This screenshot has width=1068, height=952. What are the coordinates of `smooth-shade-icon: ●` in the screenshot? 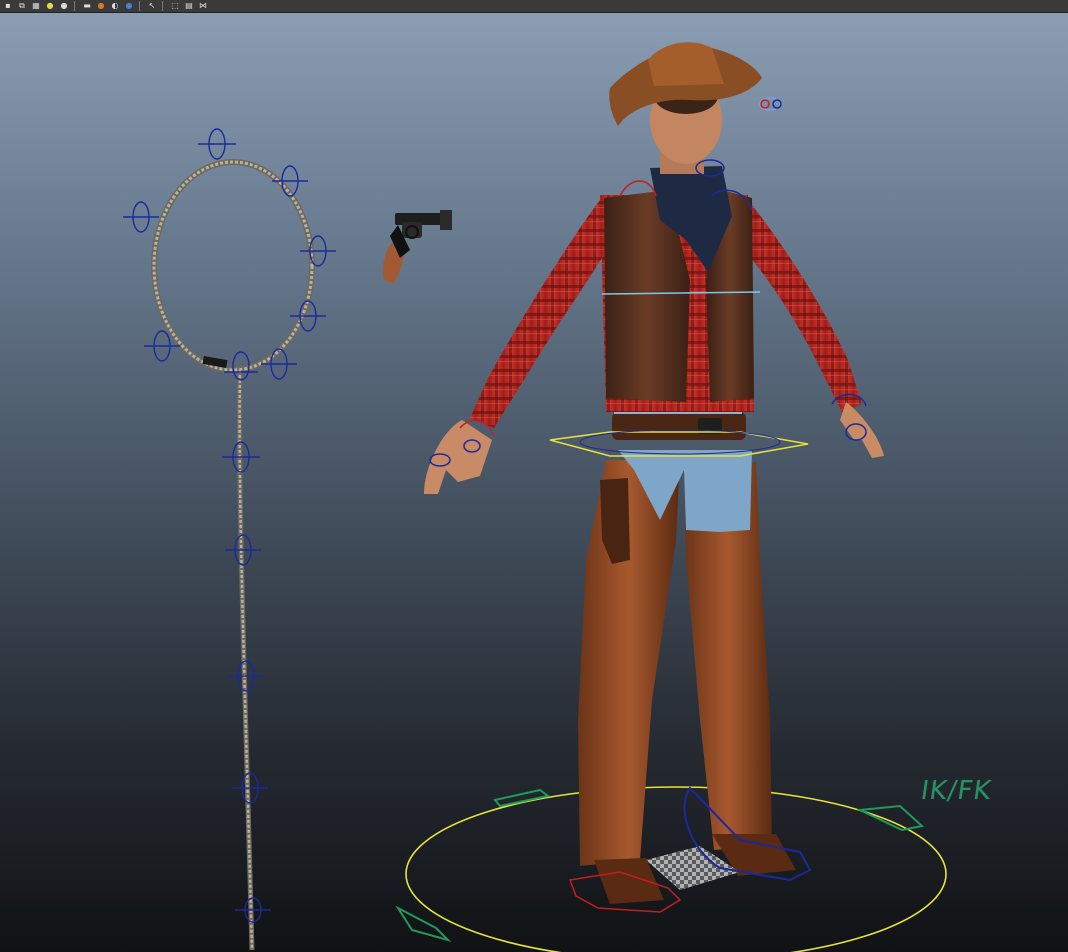 It's located at (129, 6).